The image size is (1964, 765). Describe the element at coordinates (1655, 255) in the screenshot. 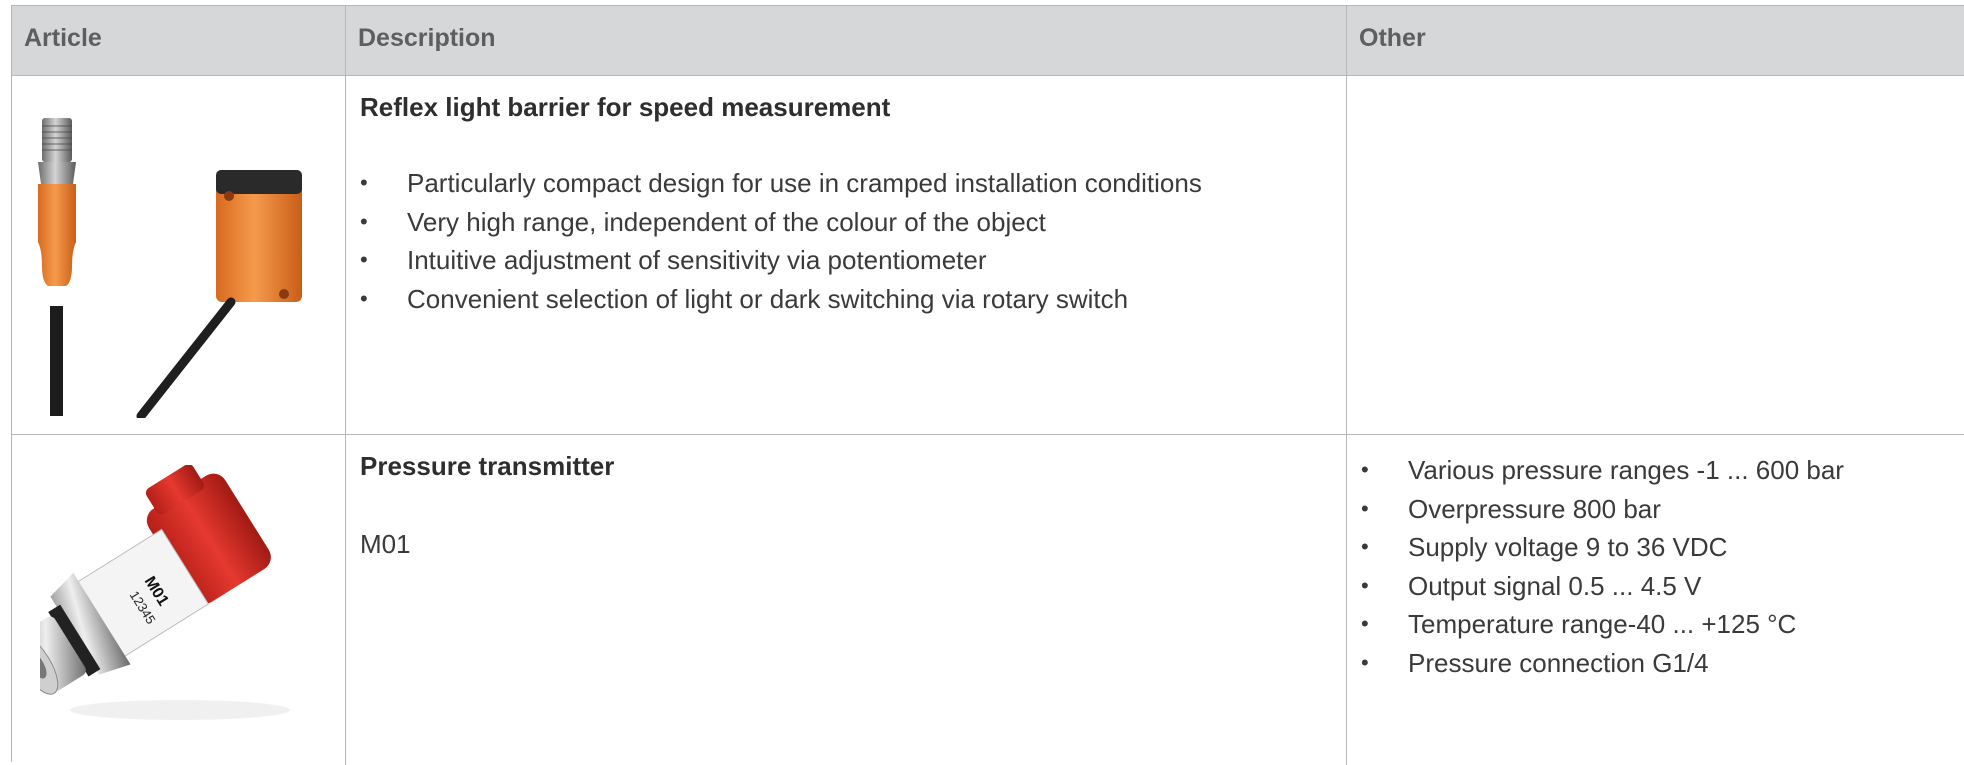

I see `other-cell` at that location.